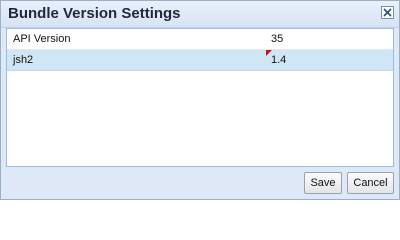  I want to click on dialog-title: Bundle Version Settings, so click(94, 13).